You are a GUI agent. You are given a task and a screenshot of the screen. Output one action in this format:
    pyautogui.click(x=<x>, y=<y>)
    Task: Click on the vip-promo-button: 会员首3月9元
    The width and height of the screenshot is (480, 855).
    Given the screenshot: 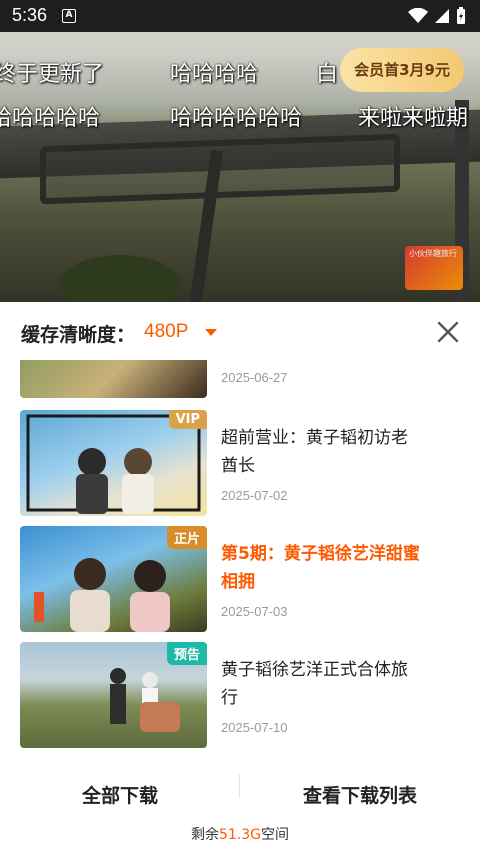 What is the action you would take?
    pyautogui.click(x=402, y=70)
    